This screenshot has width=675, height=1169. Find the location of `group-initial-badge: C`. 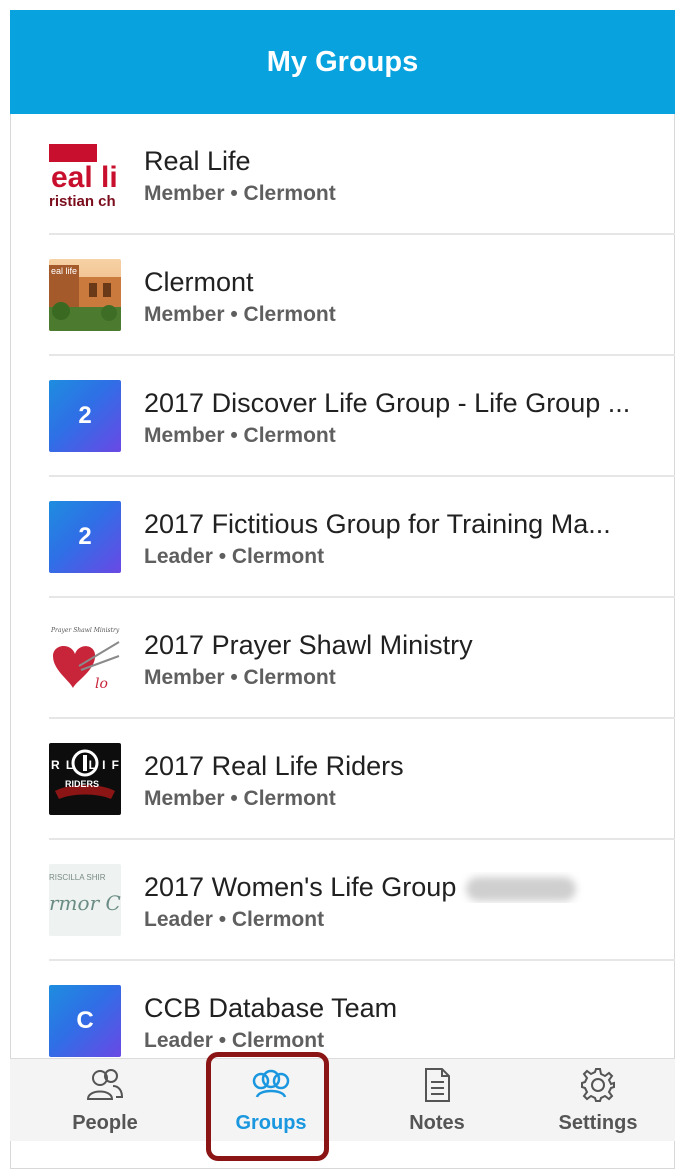

group-initial-badge: C is located at coordinates (85, 1021).